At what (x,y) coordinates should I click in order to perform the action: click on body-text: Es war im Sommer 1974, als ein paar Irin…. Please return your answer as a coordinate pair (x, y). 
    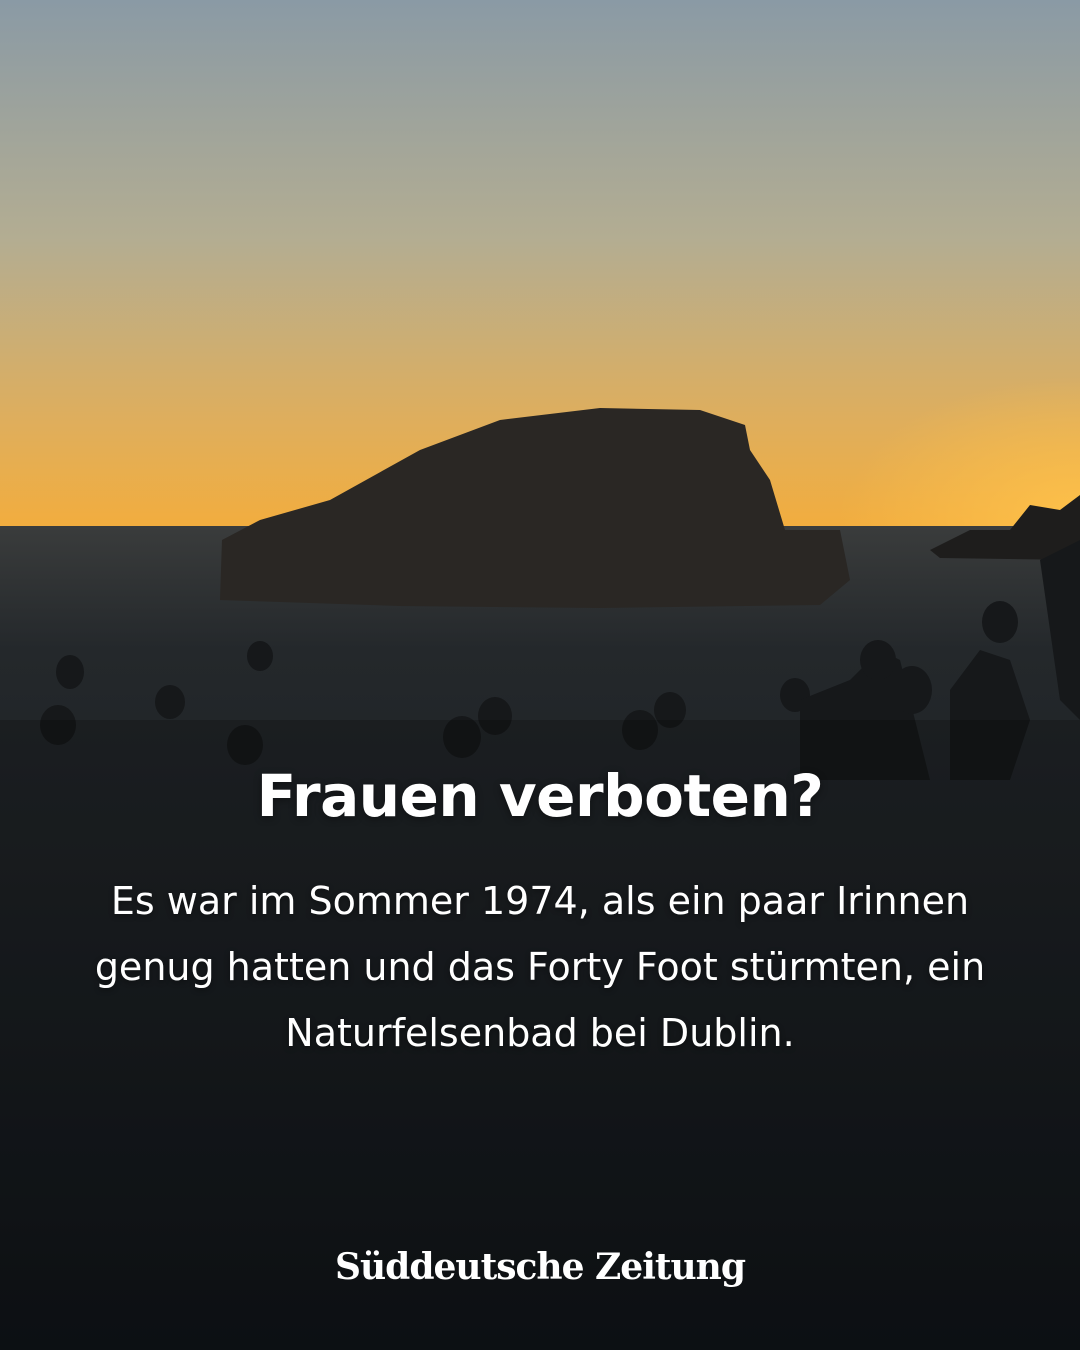
    Looking at the image, I should click on (540, 967).